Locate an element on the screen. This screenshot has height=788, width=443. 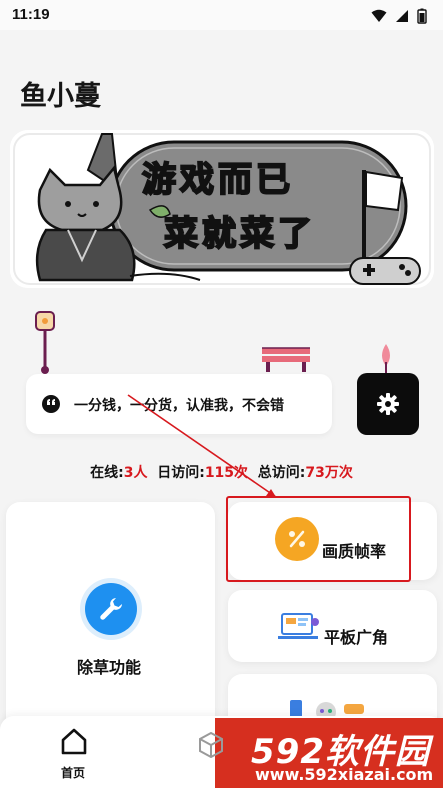
watermark-url: www.592xiazai.com is located at coordinates (344, 774).